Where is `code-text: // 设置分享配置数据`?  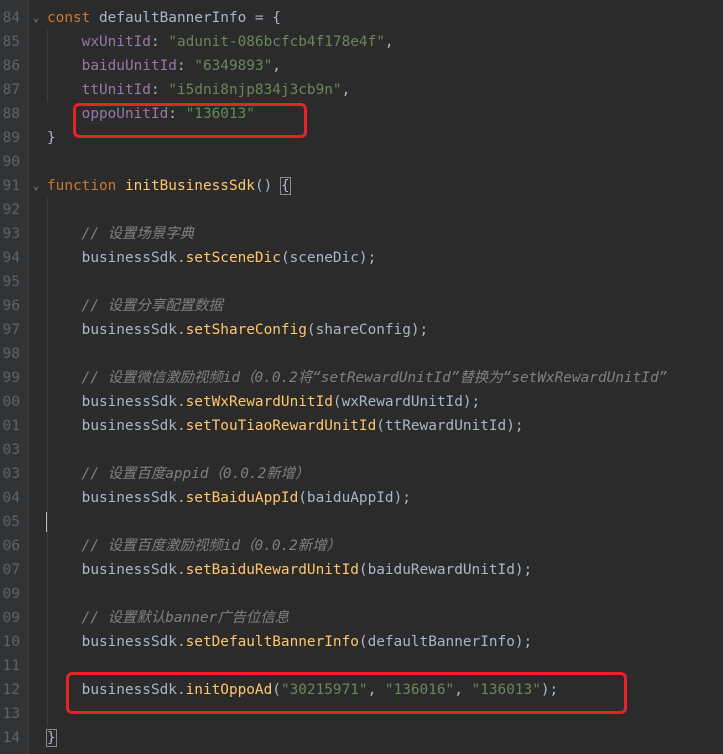
code-text: // 设置分享配置数据 is located at coordinates (135, 306).